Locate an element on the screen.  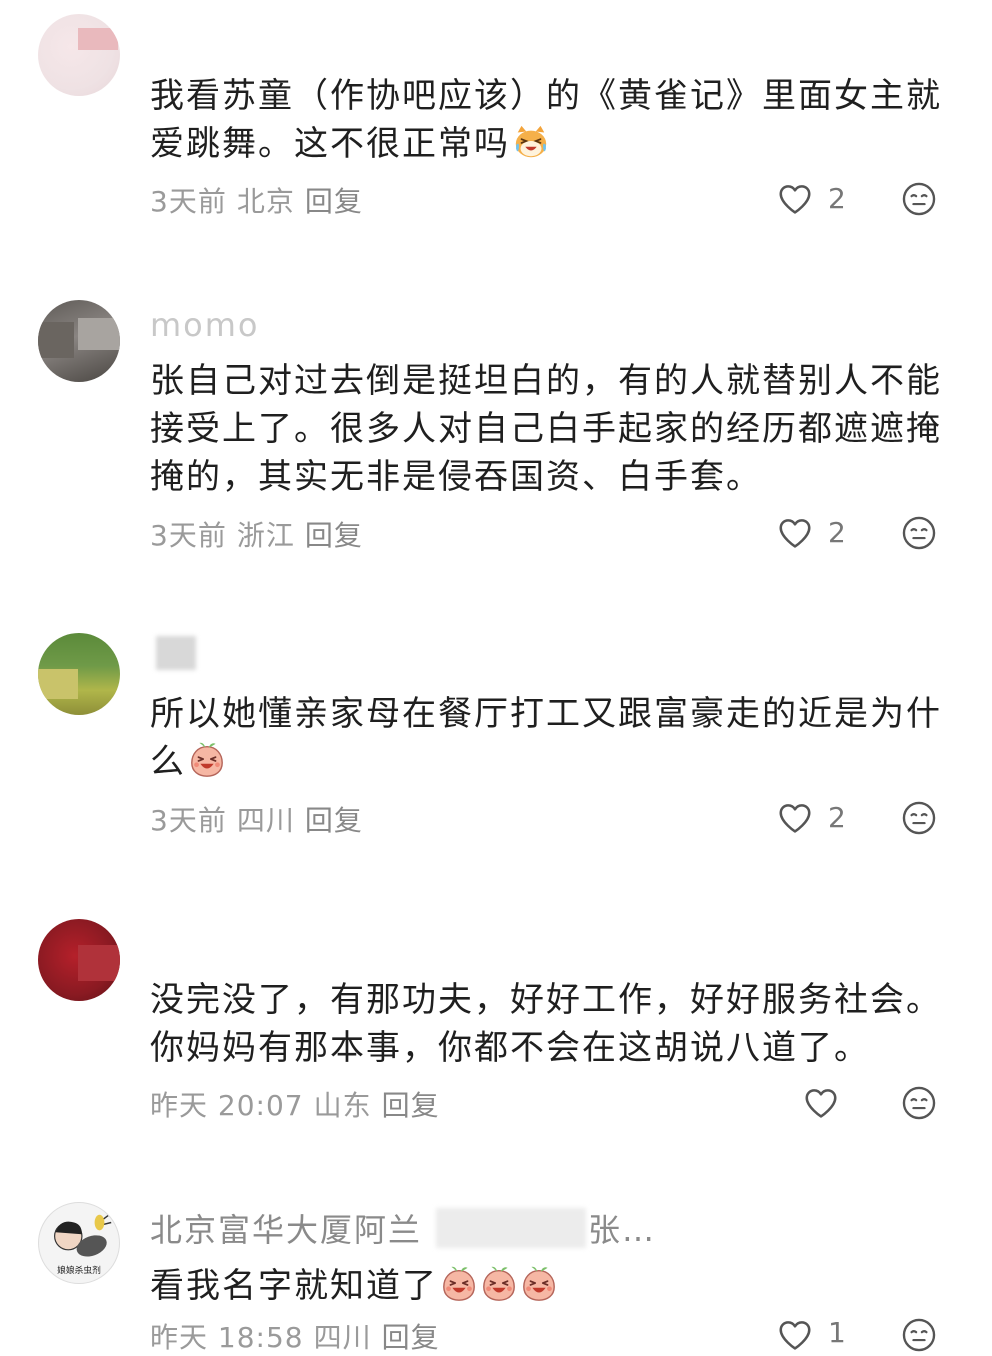
comment-meta: 3天前 浙江 回复 is located at coordinates (261, 534).